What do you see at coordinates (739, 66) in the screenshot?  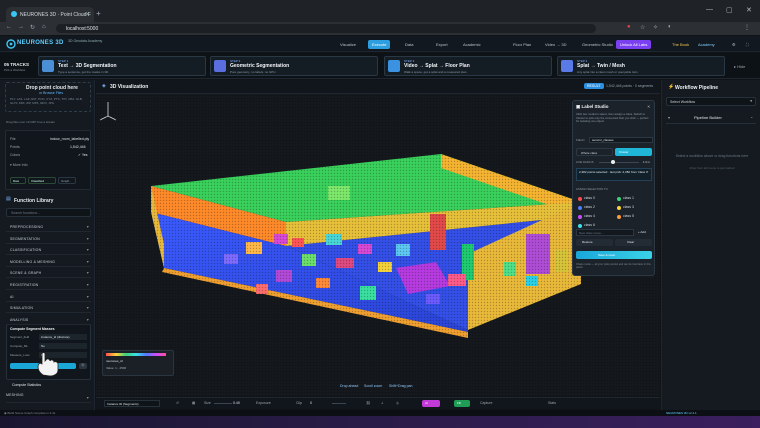 I see `hide-tracks-button: ▸ Hide` at bounding box center [739, 66].